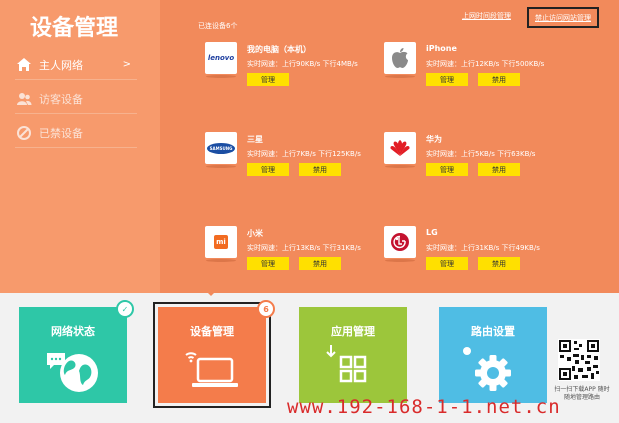 This screenshot has width=619, height=423. I want to click on device-card: 华为 实时网速：上行5KB/s 下行63KB/s 管理 禁用, so click(471, 162).